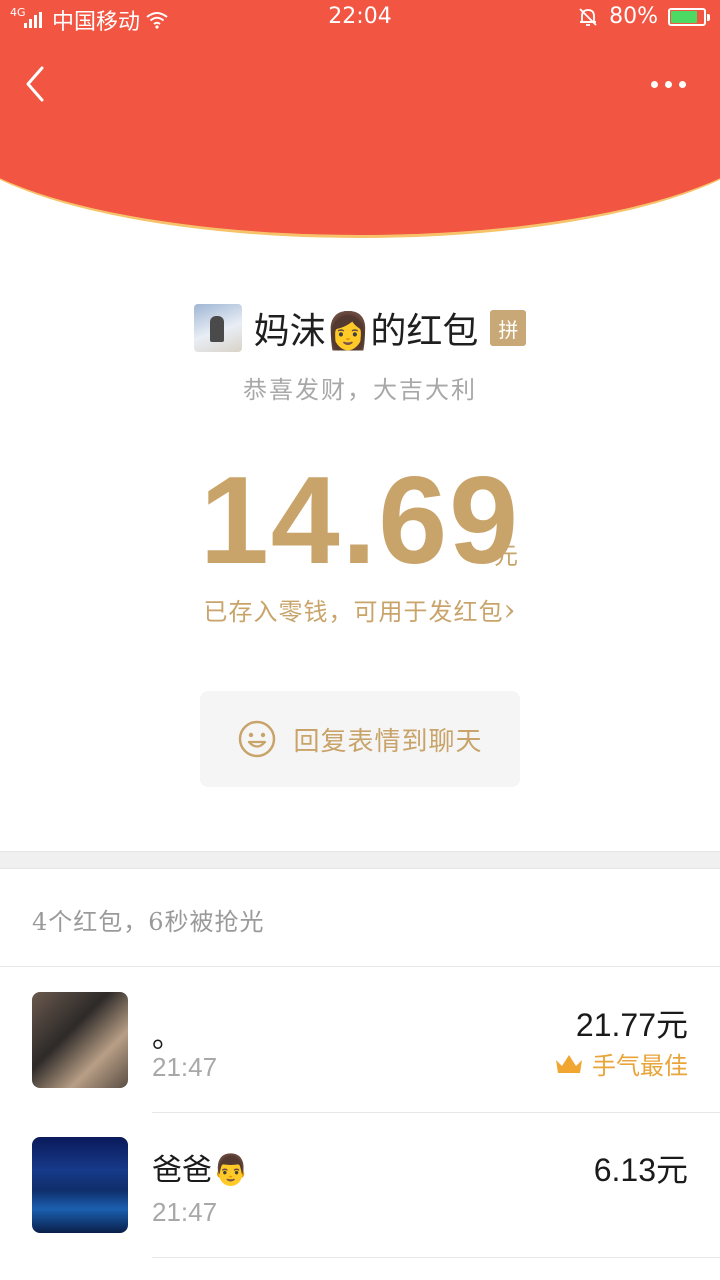 The height and width of the screenshot is (1280, 720). Describe the element at coordinates (366, 331) in the screenshot. I see `sender-name: 妈沫👩的红包` at that location.